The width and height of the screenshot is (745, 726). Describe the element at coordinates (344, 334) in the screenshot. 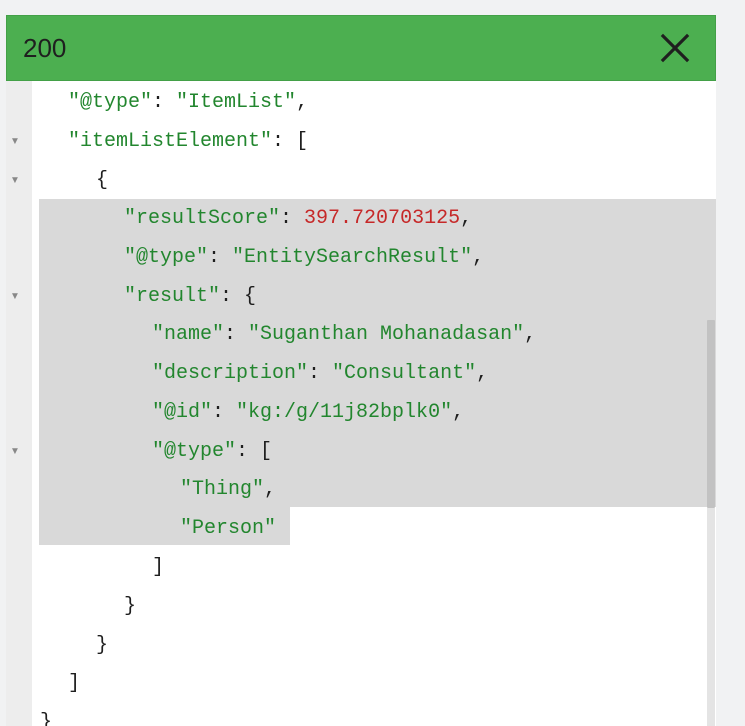

I see `code-line: "name": "Suganthan Mohanadasan",` at that location.